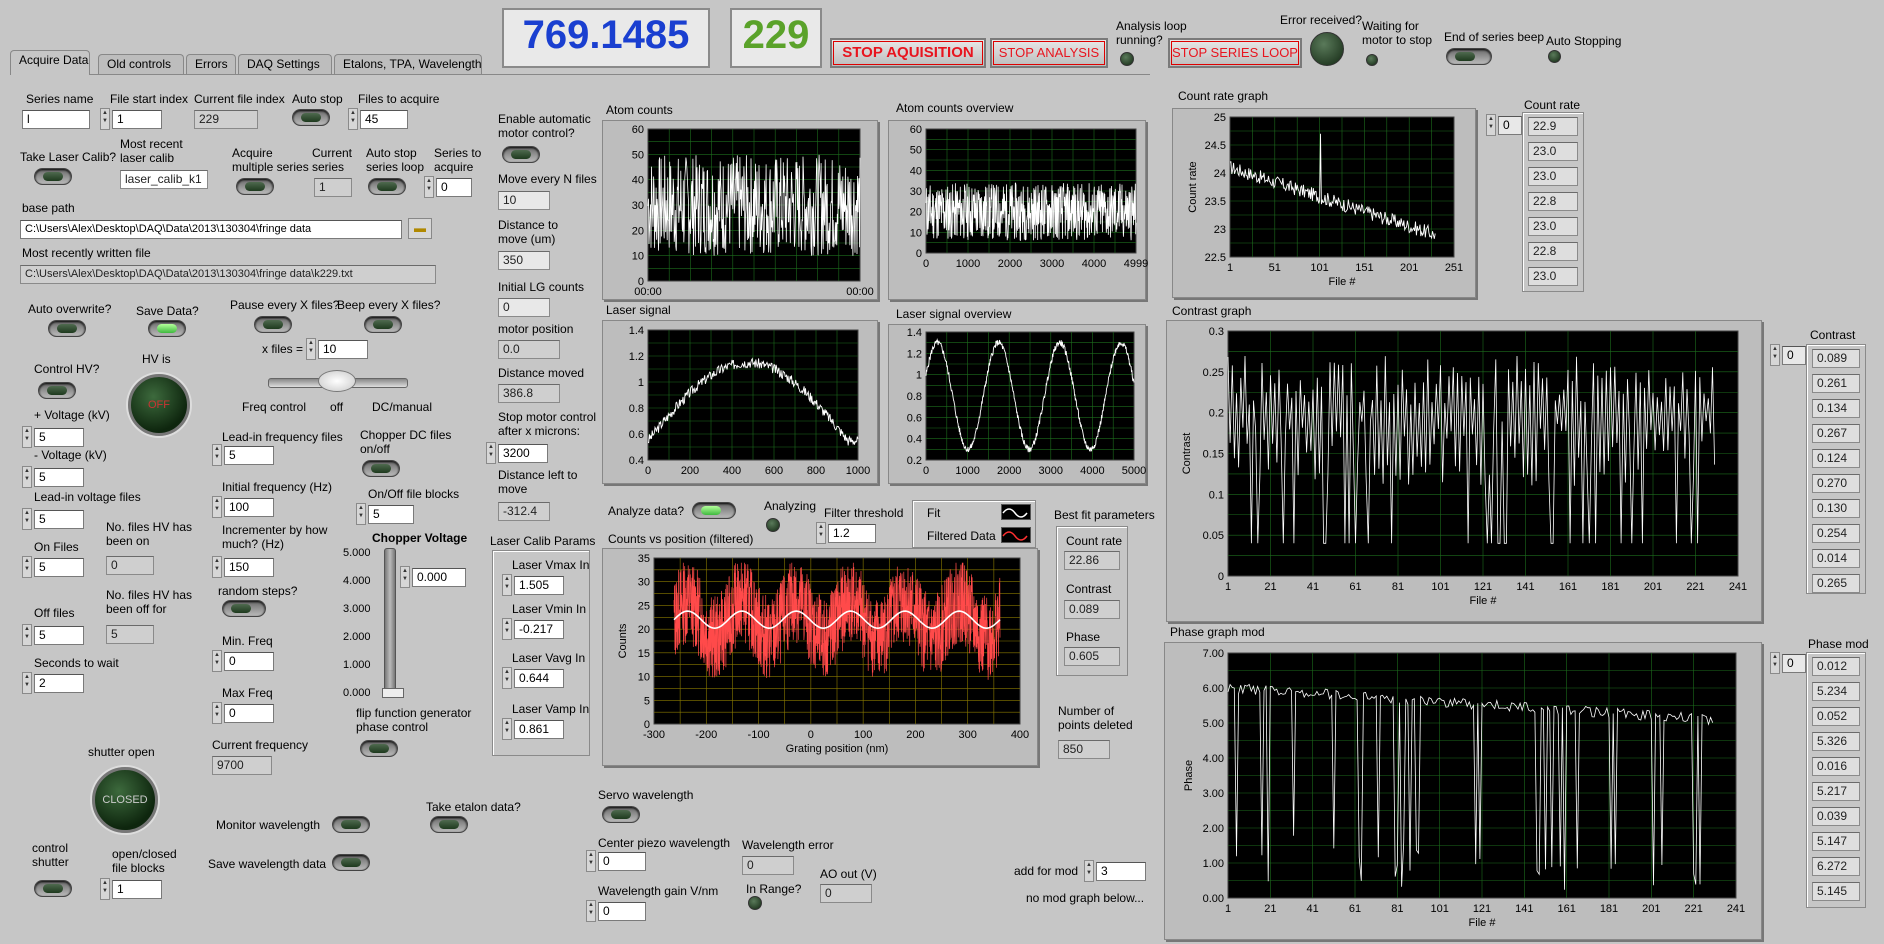  Describe the element at coordinates (1220, 174) in the screenshot. I see `y-tick-label: 24` at that location.